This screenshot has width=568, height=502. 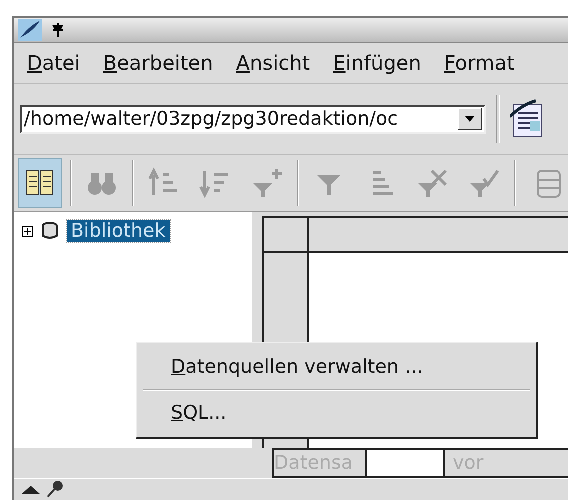 What do you see at coordinates (432, 183) in the screenshot?
I see `filter-remove-icon` at bounding box center [432, 183].